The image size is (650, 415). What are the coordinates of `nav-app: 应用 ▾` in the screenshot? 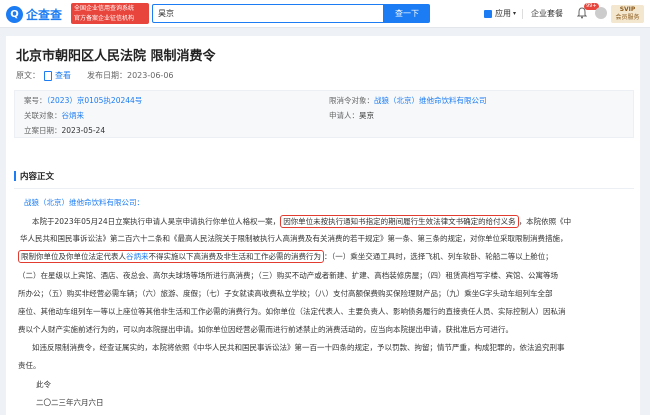 It's located at (500, 13).